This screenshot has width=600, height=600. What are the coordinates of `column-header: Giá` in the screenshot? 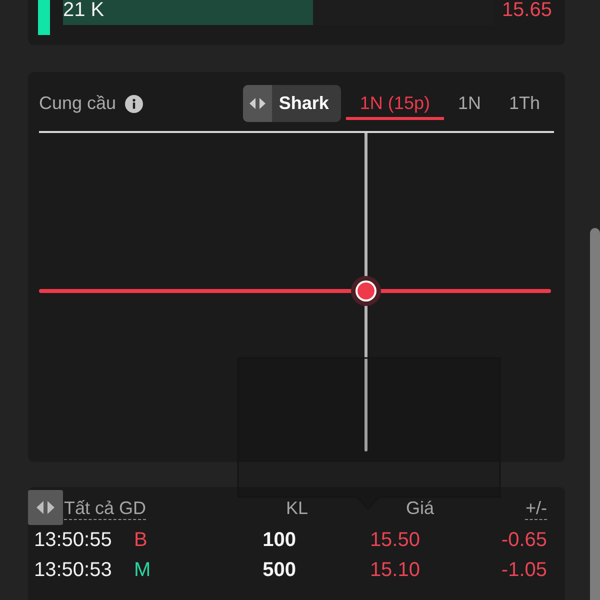 It's located at (420, 509).